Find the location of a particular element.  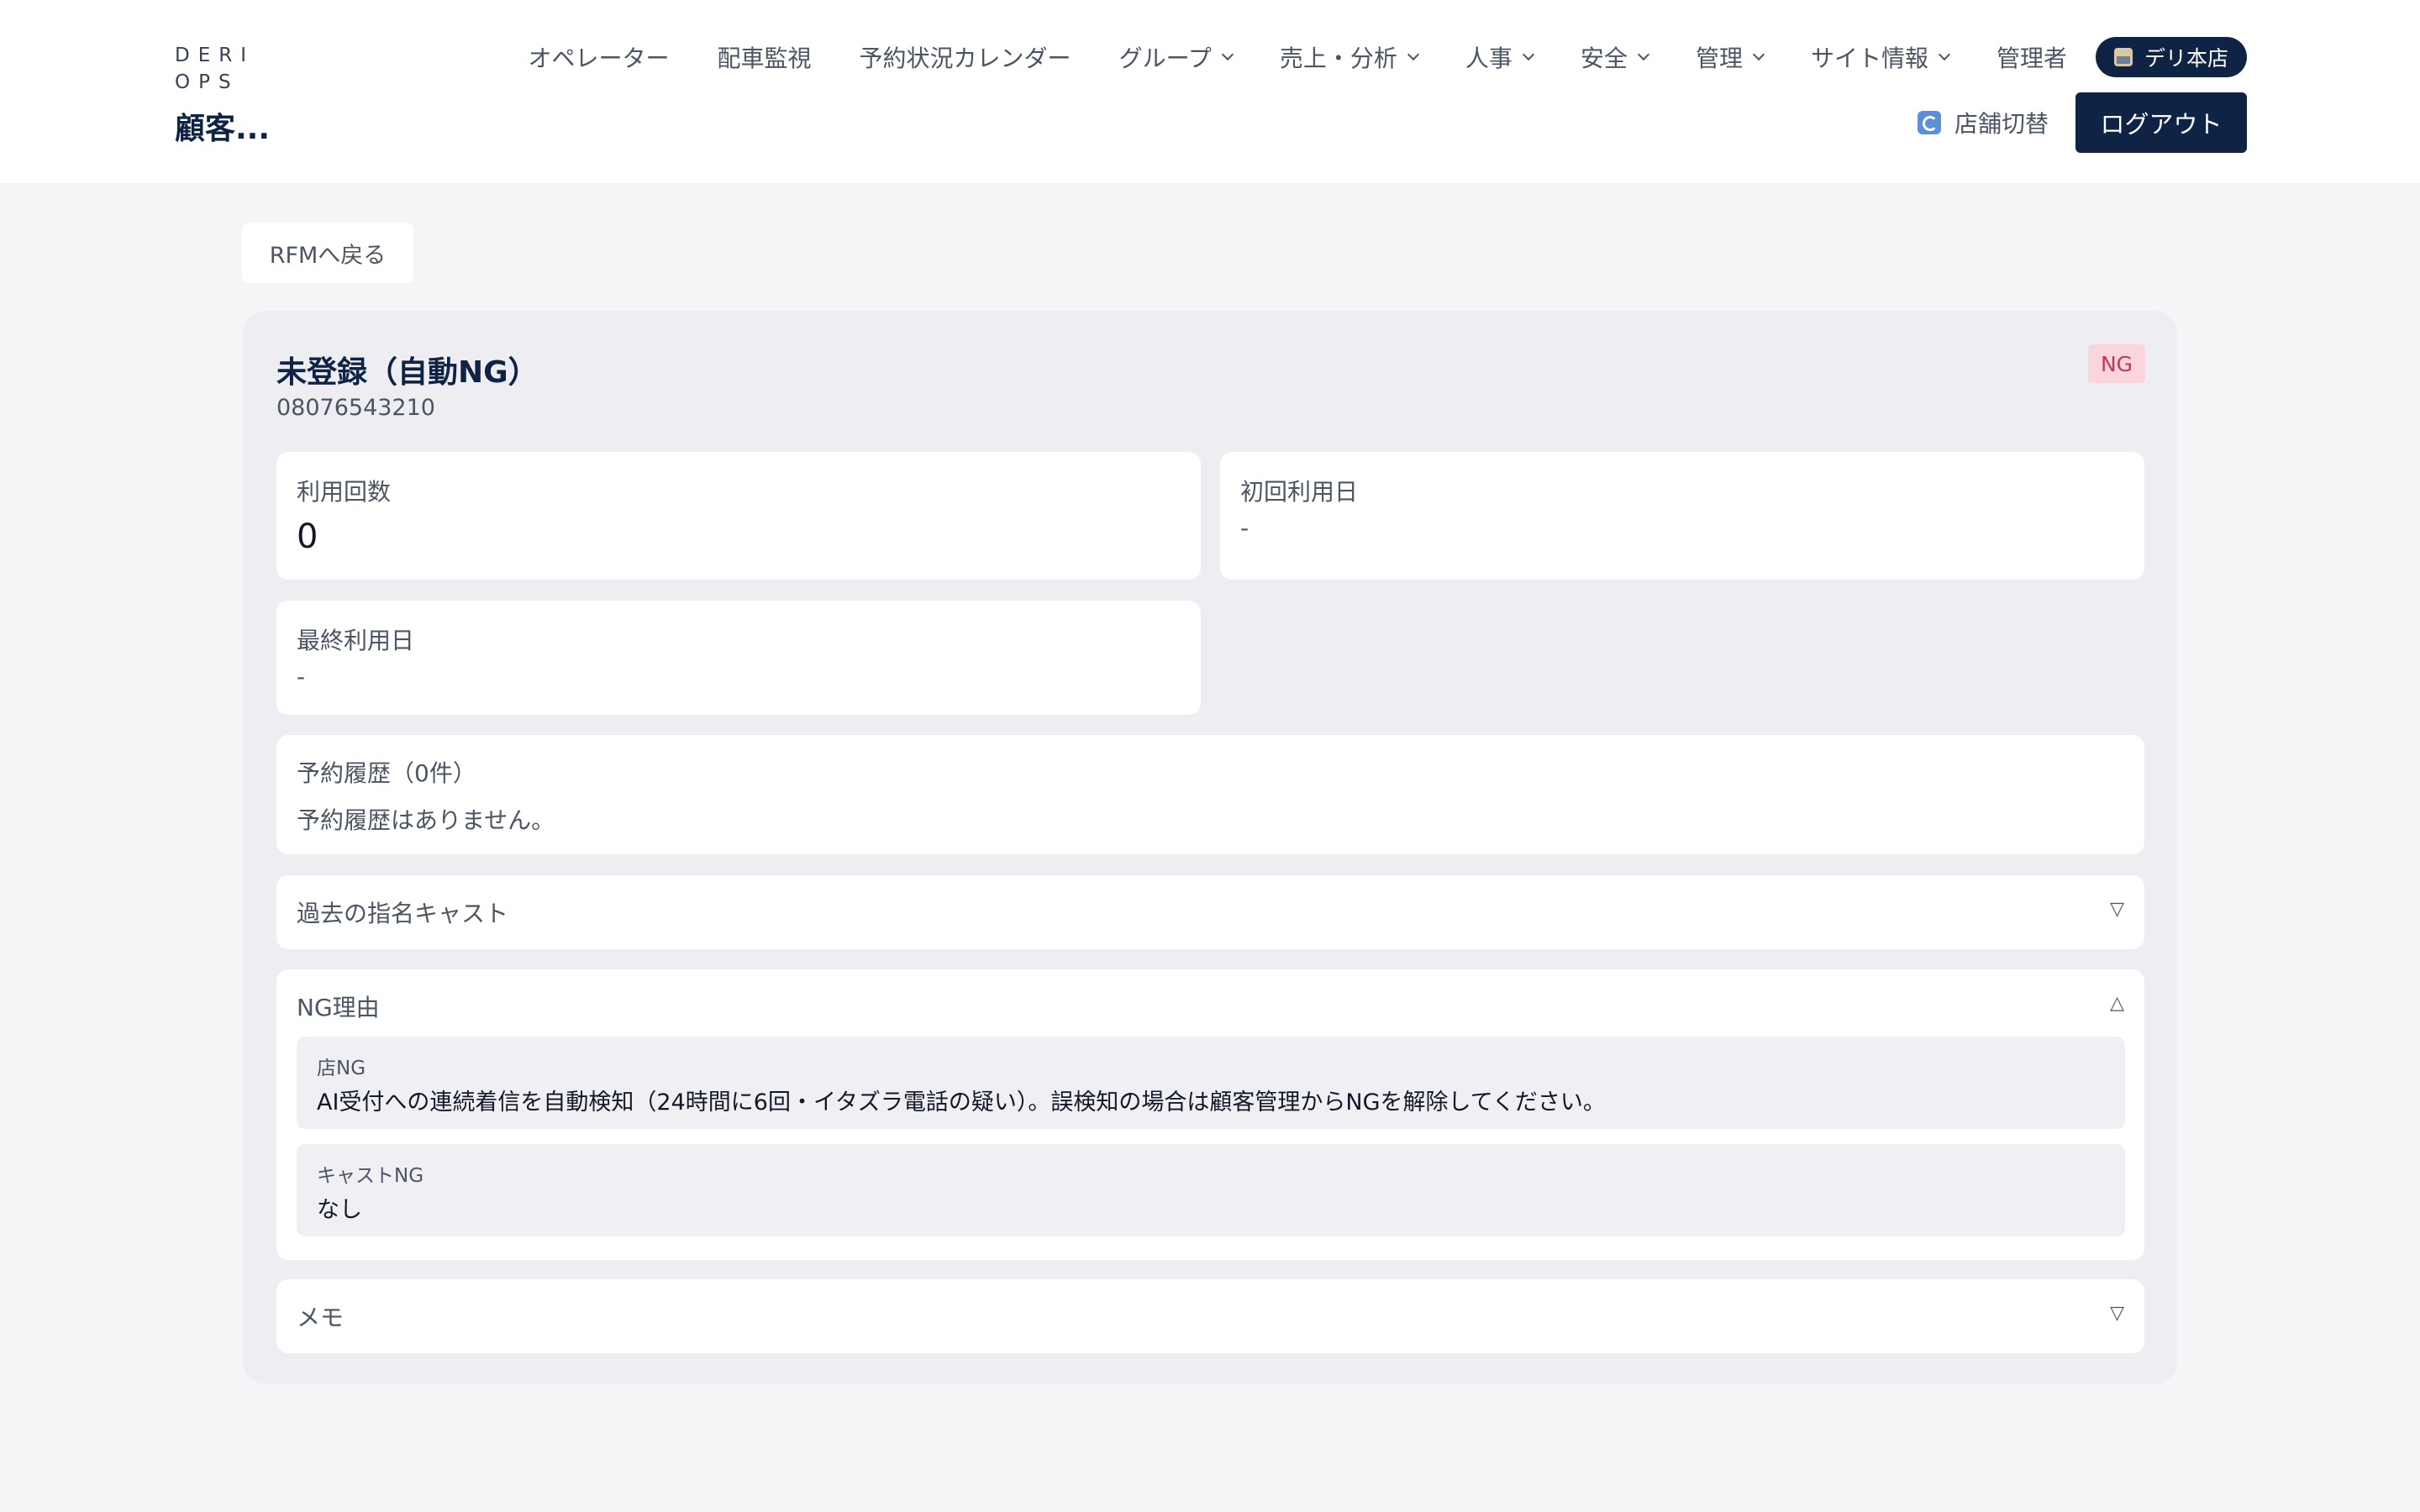

usage-count-box: 利用回数 0 is located at coordinates (738, 516).